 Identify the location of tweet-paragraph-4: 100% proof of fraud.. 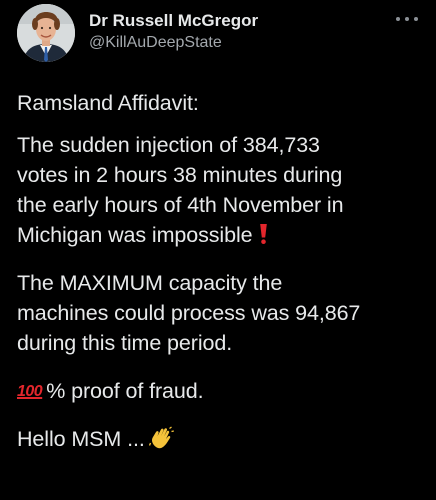
(222, 391).